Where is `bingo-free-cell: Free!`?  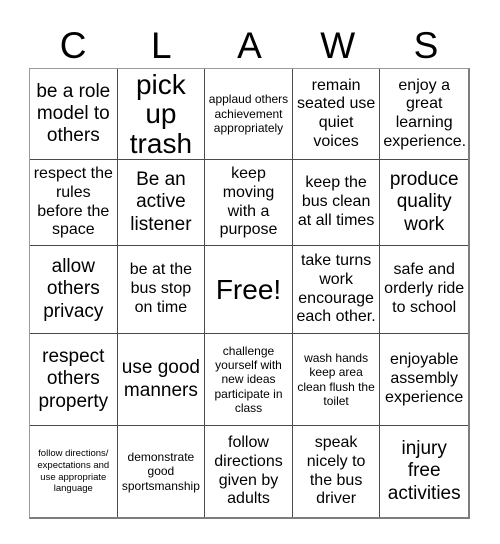 bingo-free-cell: Free! is located at coordinates (249, 290).